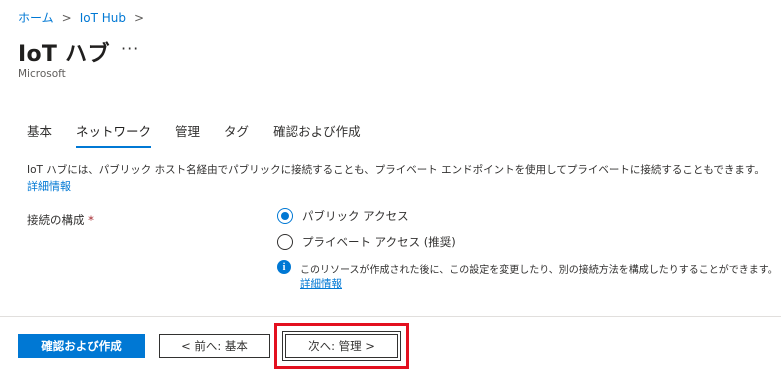 The image size is (781, 384). I want to click on wizard-tabs: 基本 ネットワーク 管理 タグ 確認および作成, so click(206, 134).